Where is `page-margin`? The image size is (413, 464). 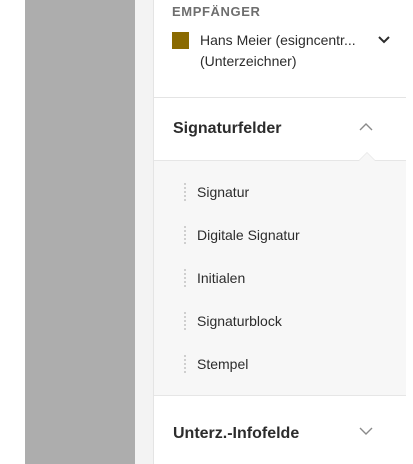 page-margin is located at coordinates (12, 232).